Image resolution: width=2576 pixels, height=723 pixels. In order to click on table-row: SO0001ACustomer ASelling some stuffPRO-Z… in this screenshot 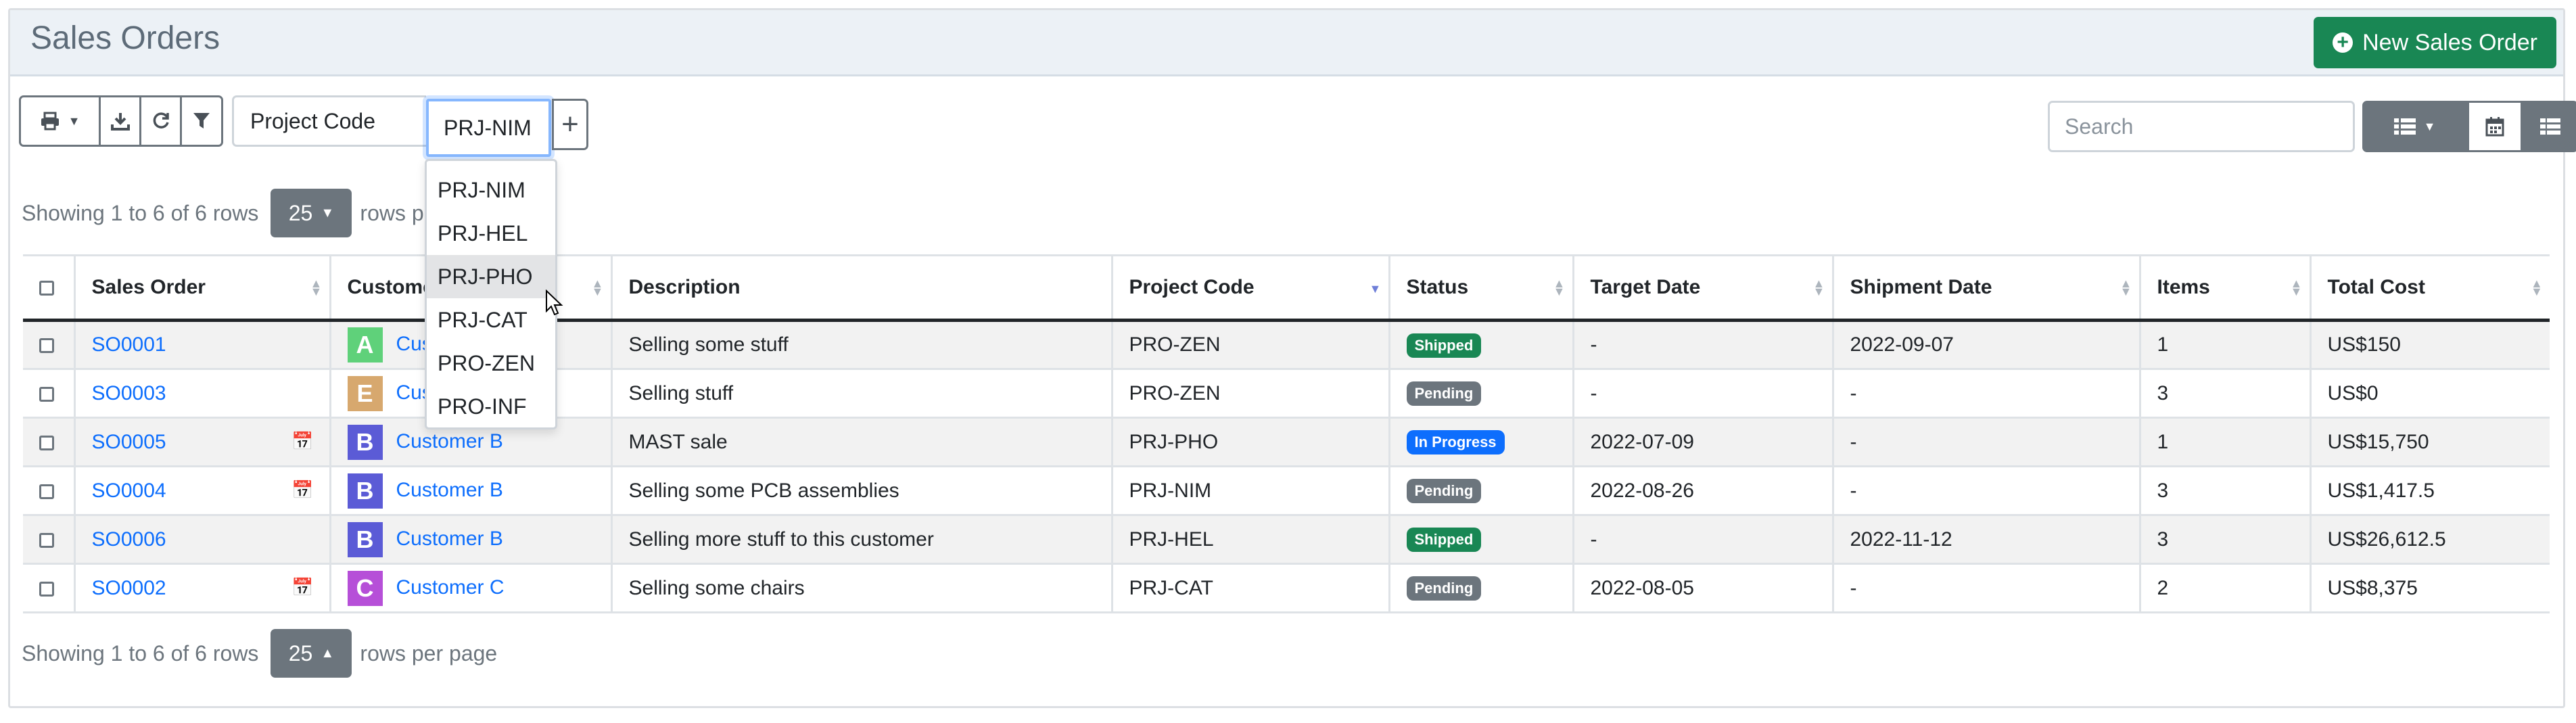, I will do `click(1286, 345)`.